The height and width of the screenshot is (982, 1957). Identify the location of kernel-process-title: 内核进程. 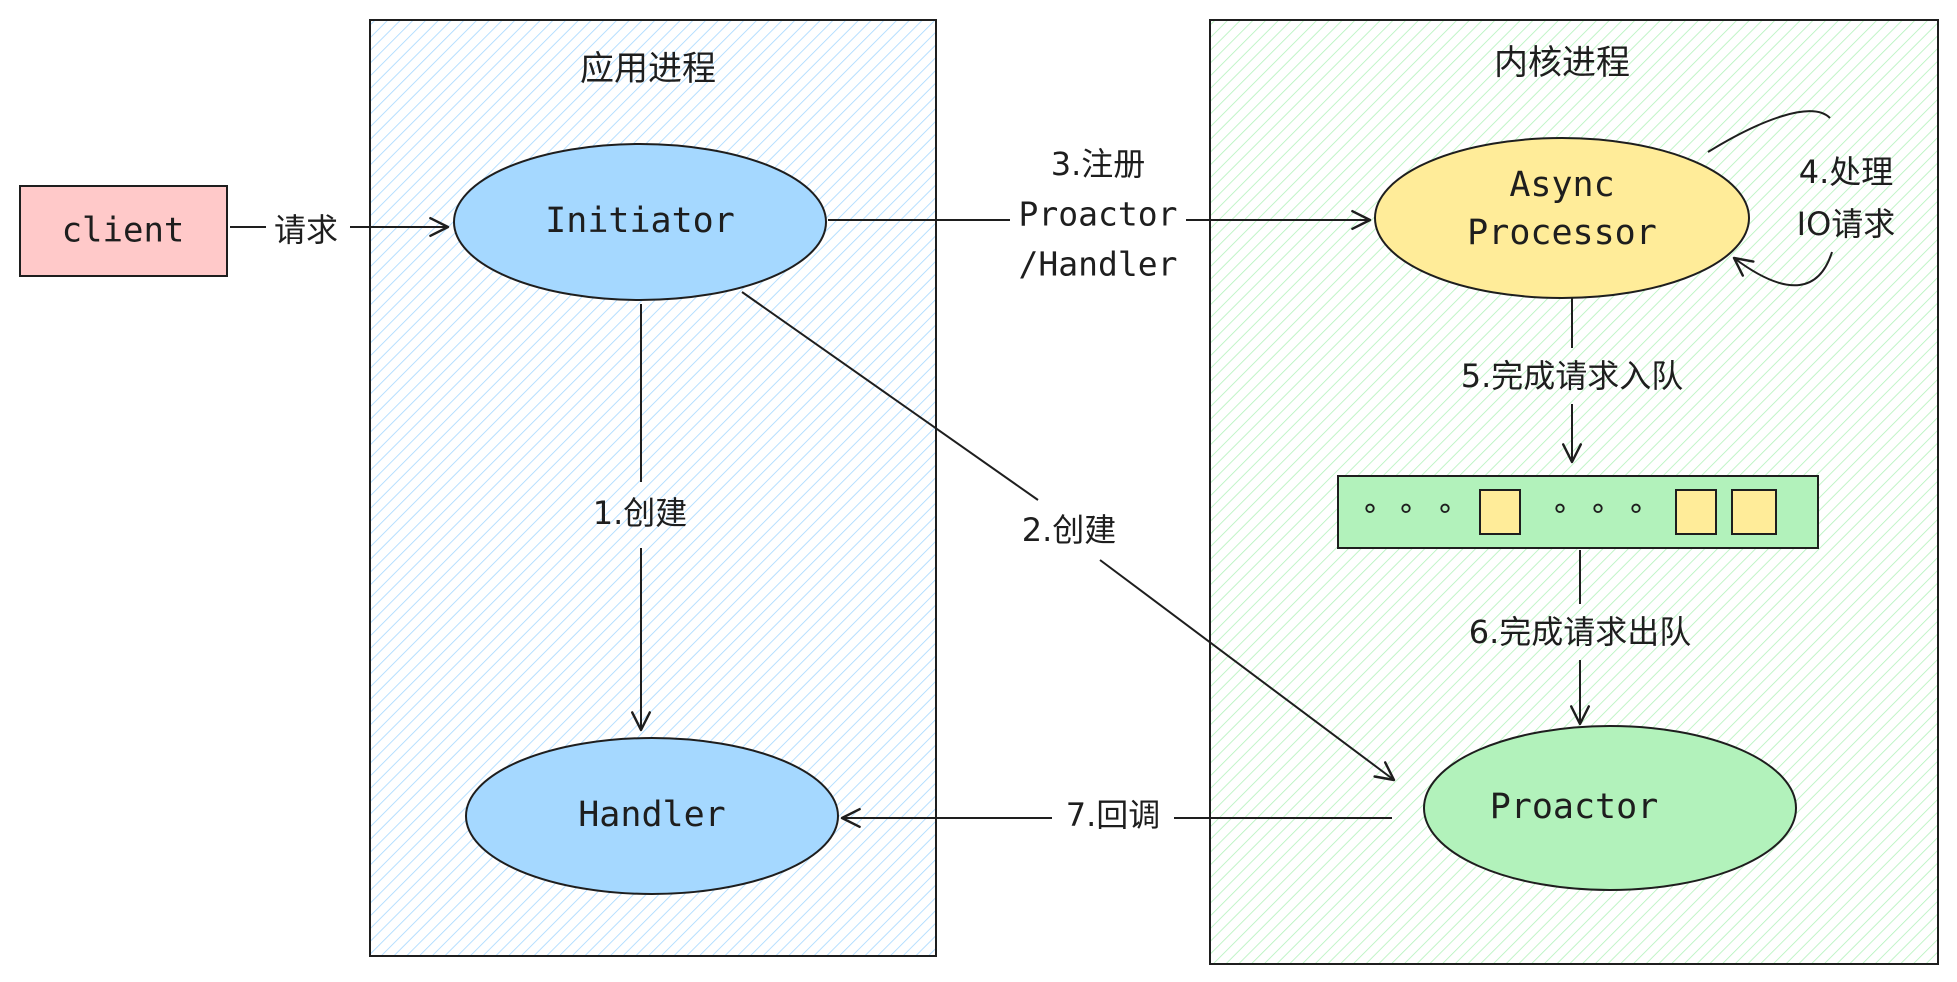
(1562, 63).